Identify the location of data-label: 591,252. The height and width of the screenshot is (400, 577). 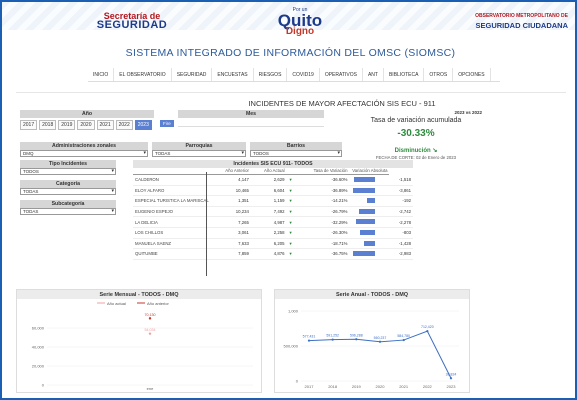
(332, 336).